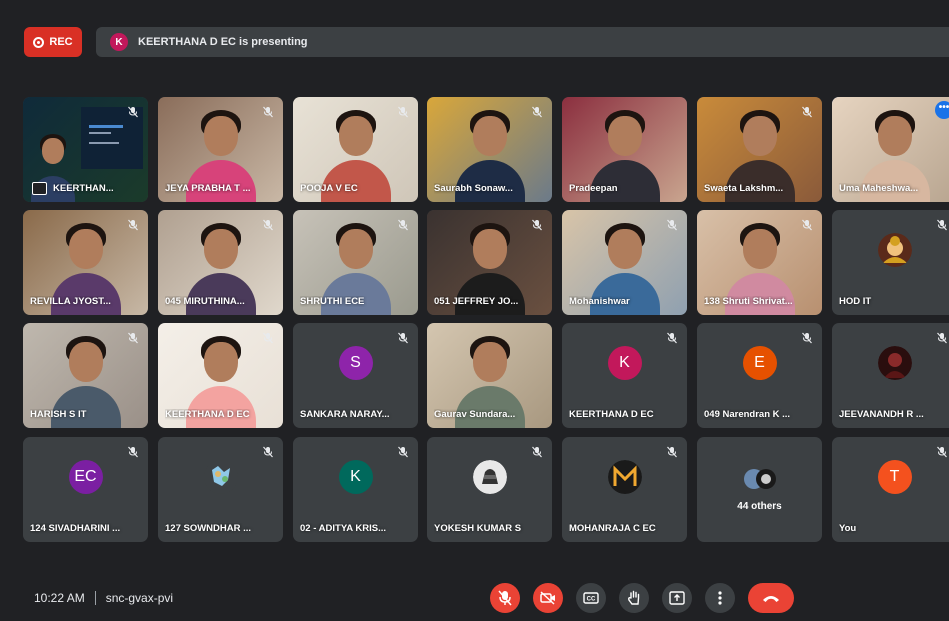  What do you see at coordinates (59, 598) in the screenshot?
I see `clock-time: 10:22 AM` at bounding box center [59, 598].